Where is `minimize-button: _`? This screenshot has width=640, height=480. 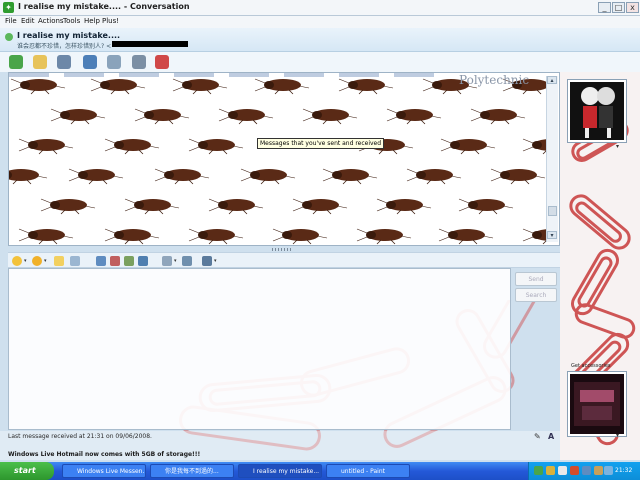
minimize-button: _ is located at coordinates (604, 7).